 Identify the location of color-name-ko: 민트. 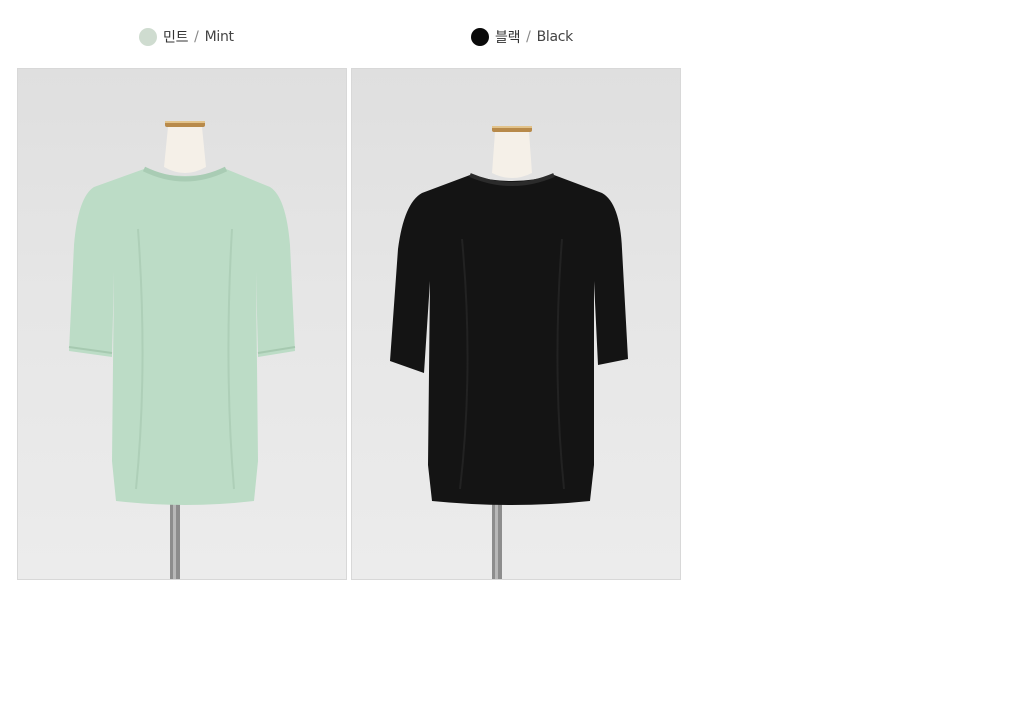
(176, 38).